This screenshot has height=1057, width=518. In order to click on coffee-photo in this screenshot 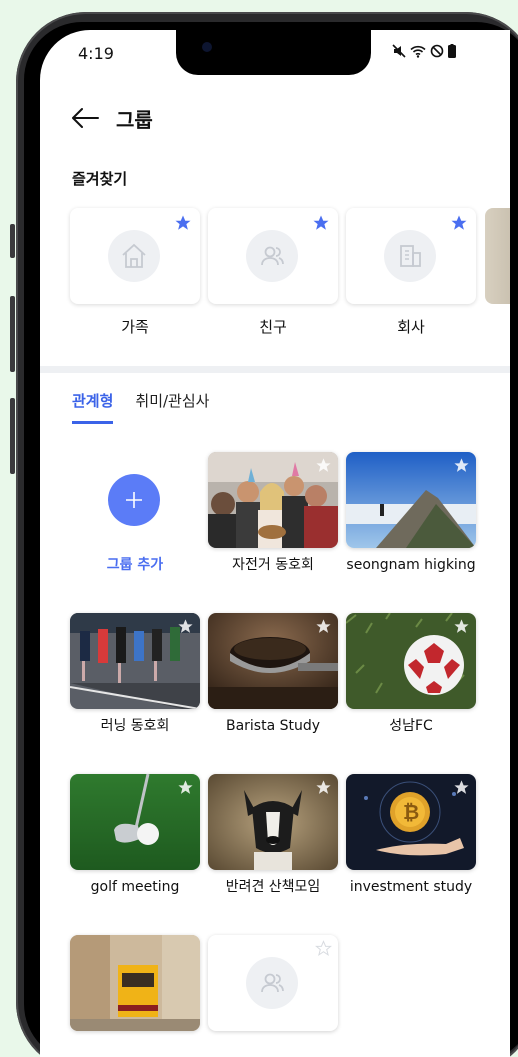, I will do `click(273, 661)`.